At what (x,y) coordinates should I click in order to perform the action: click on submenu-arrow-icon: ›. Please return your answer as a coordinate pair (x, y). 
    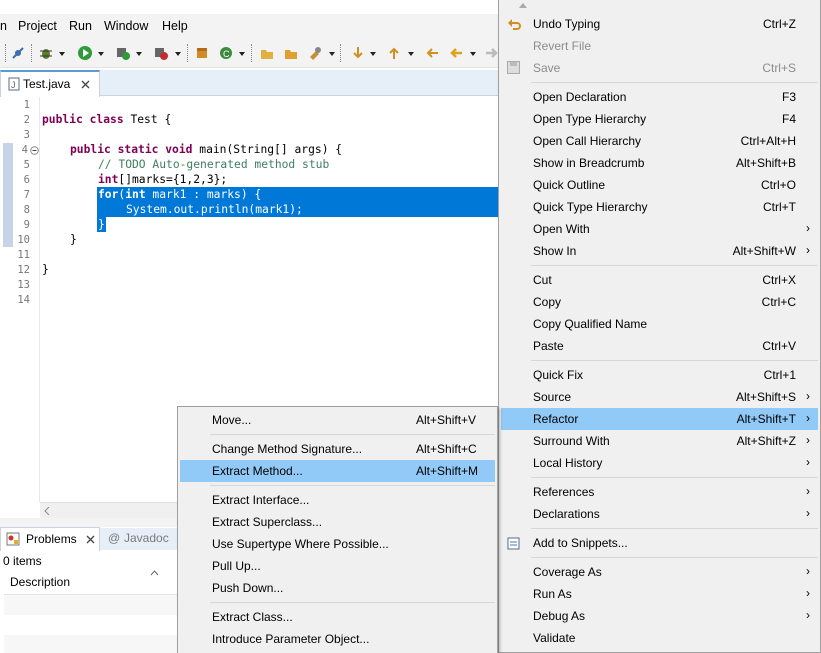
    Looking at the image, I should click on (808, 418).